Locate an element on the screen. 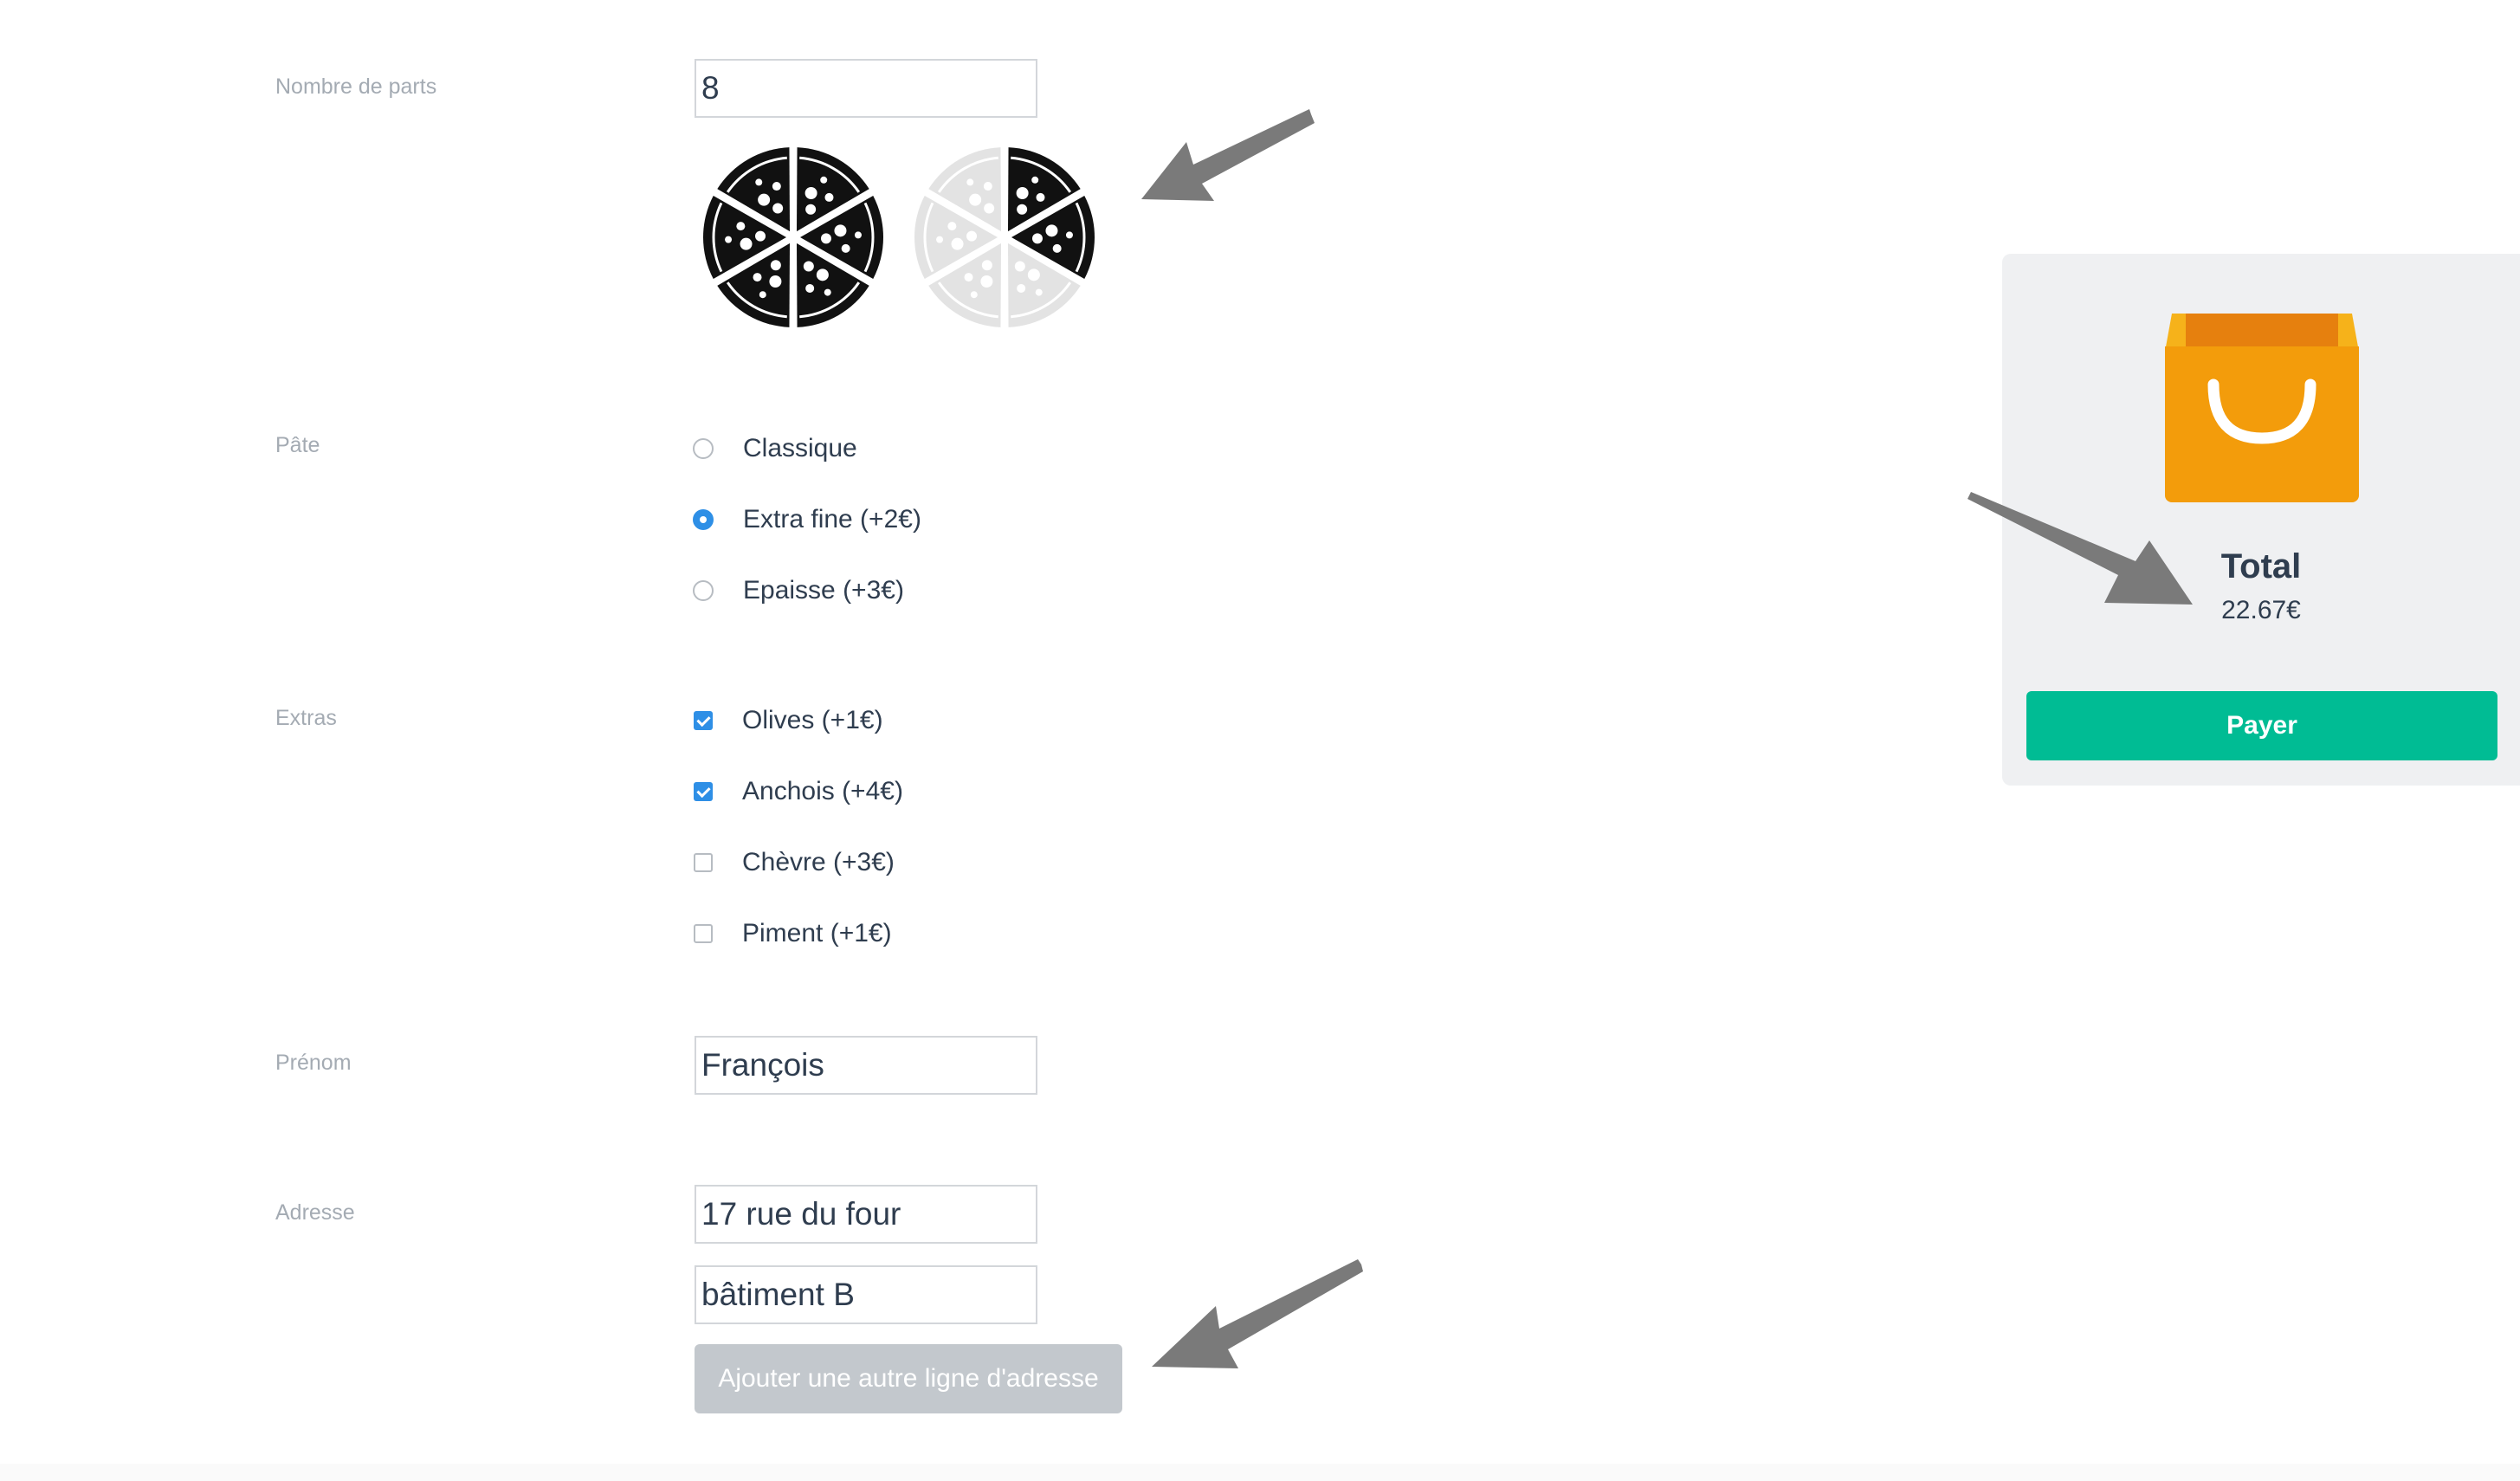 This screenshot has height=1481, width=2520. extra-option-label: Olives (+1€) is located at coordinates (812, 720).